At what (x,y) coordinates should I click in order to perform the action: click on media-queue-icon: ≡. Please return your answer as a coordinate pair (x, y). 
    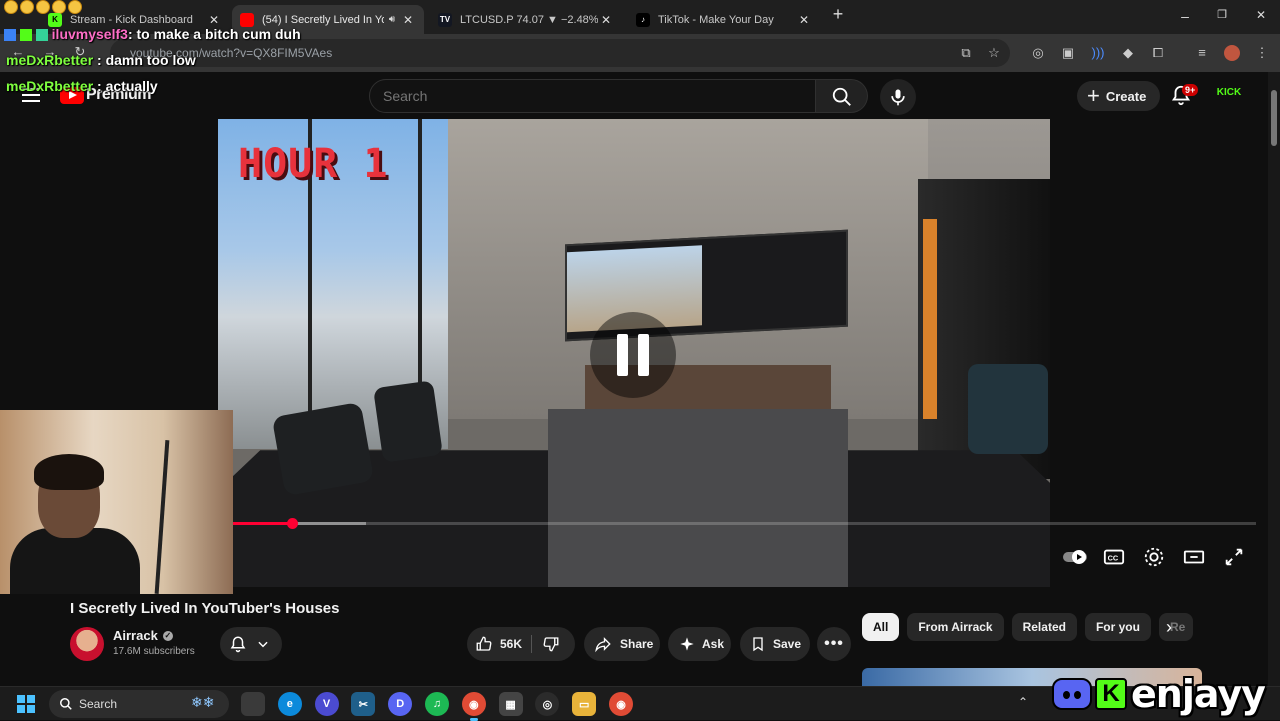
    Looking at the image, I should click on (1202, 53).